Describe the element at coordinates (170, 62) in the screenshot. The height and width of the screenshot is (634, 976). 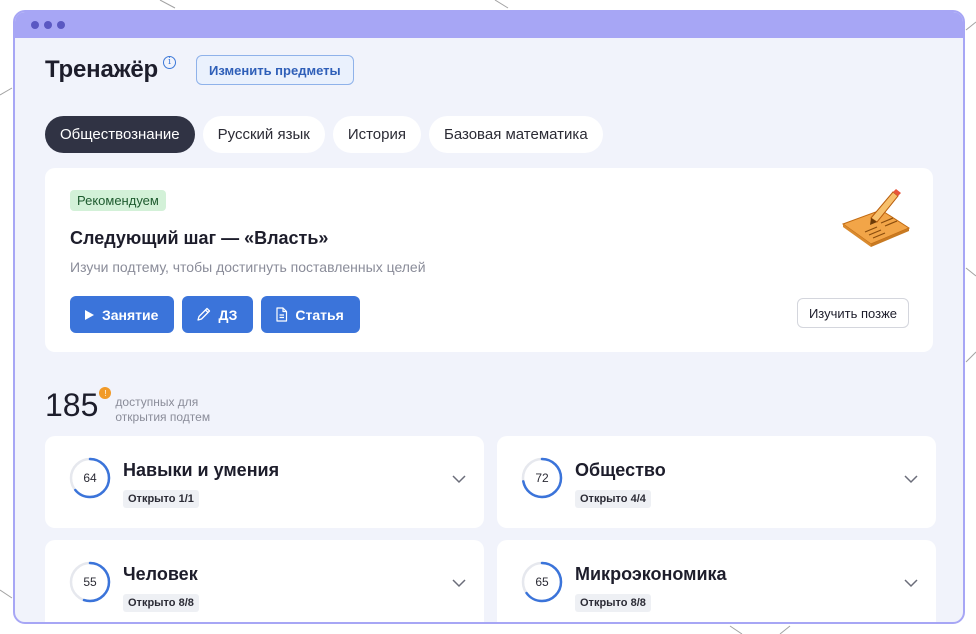
I see `info-icon: i` at that location.